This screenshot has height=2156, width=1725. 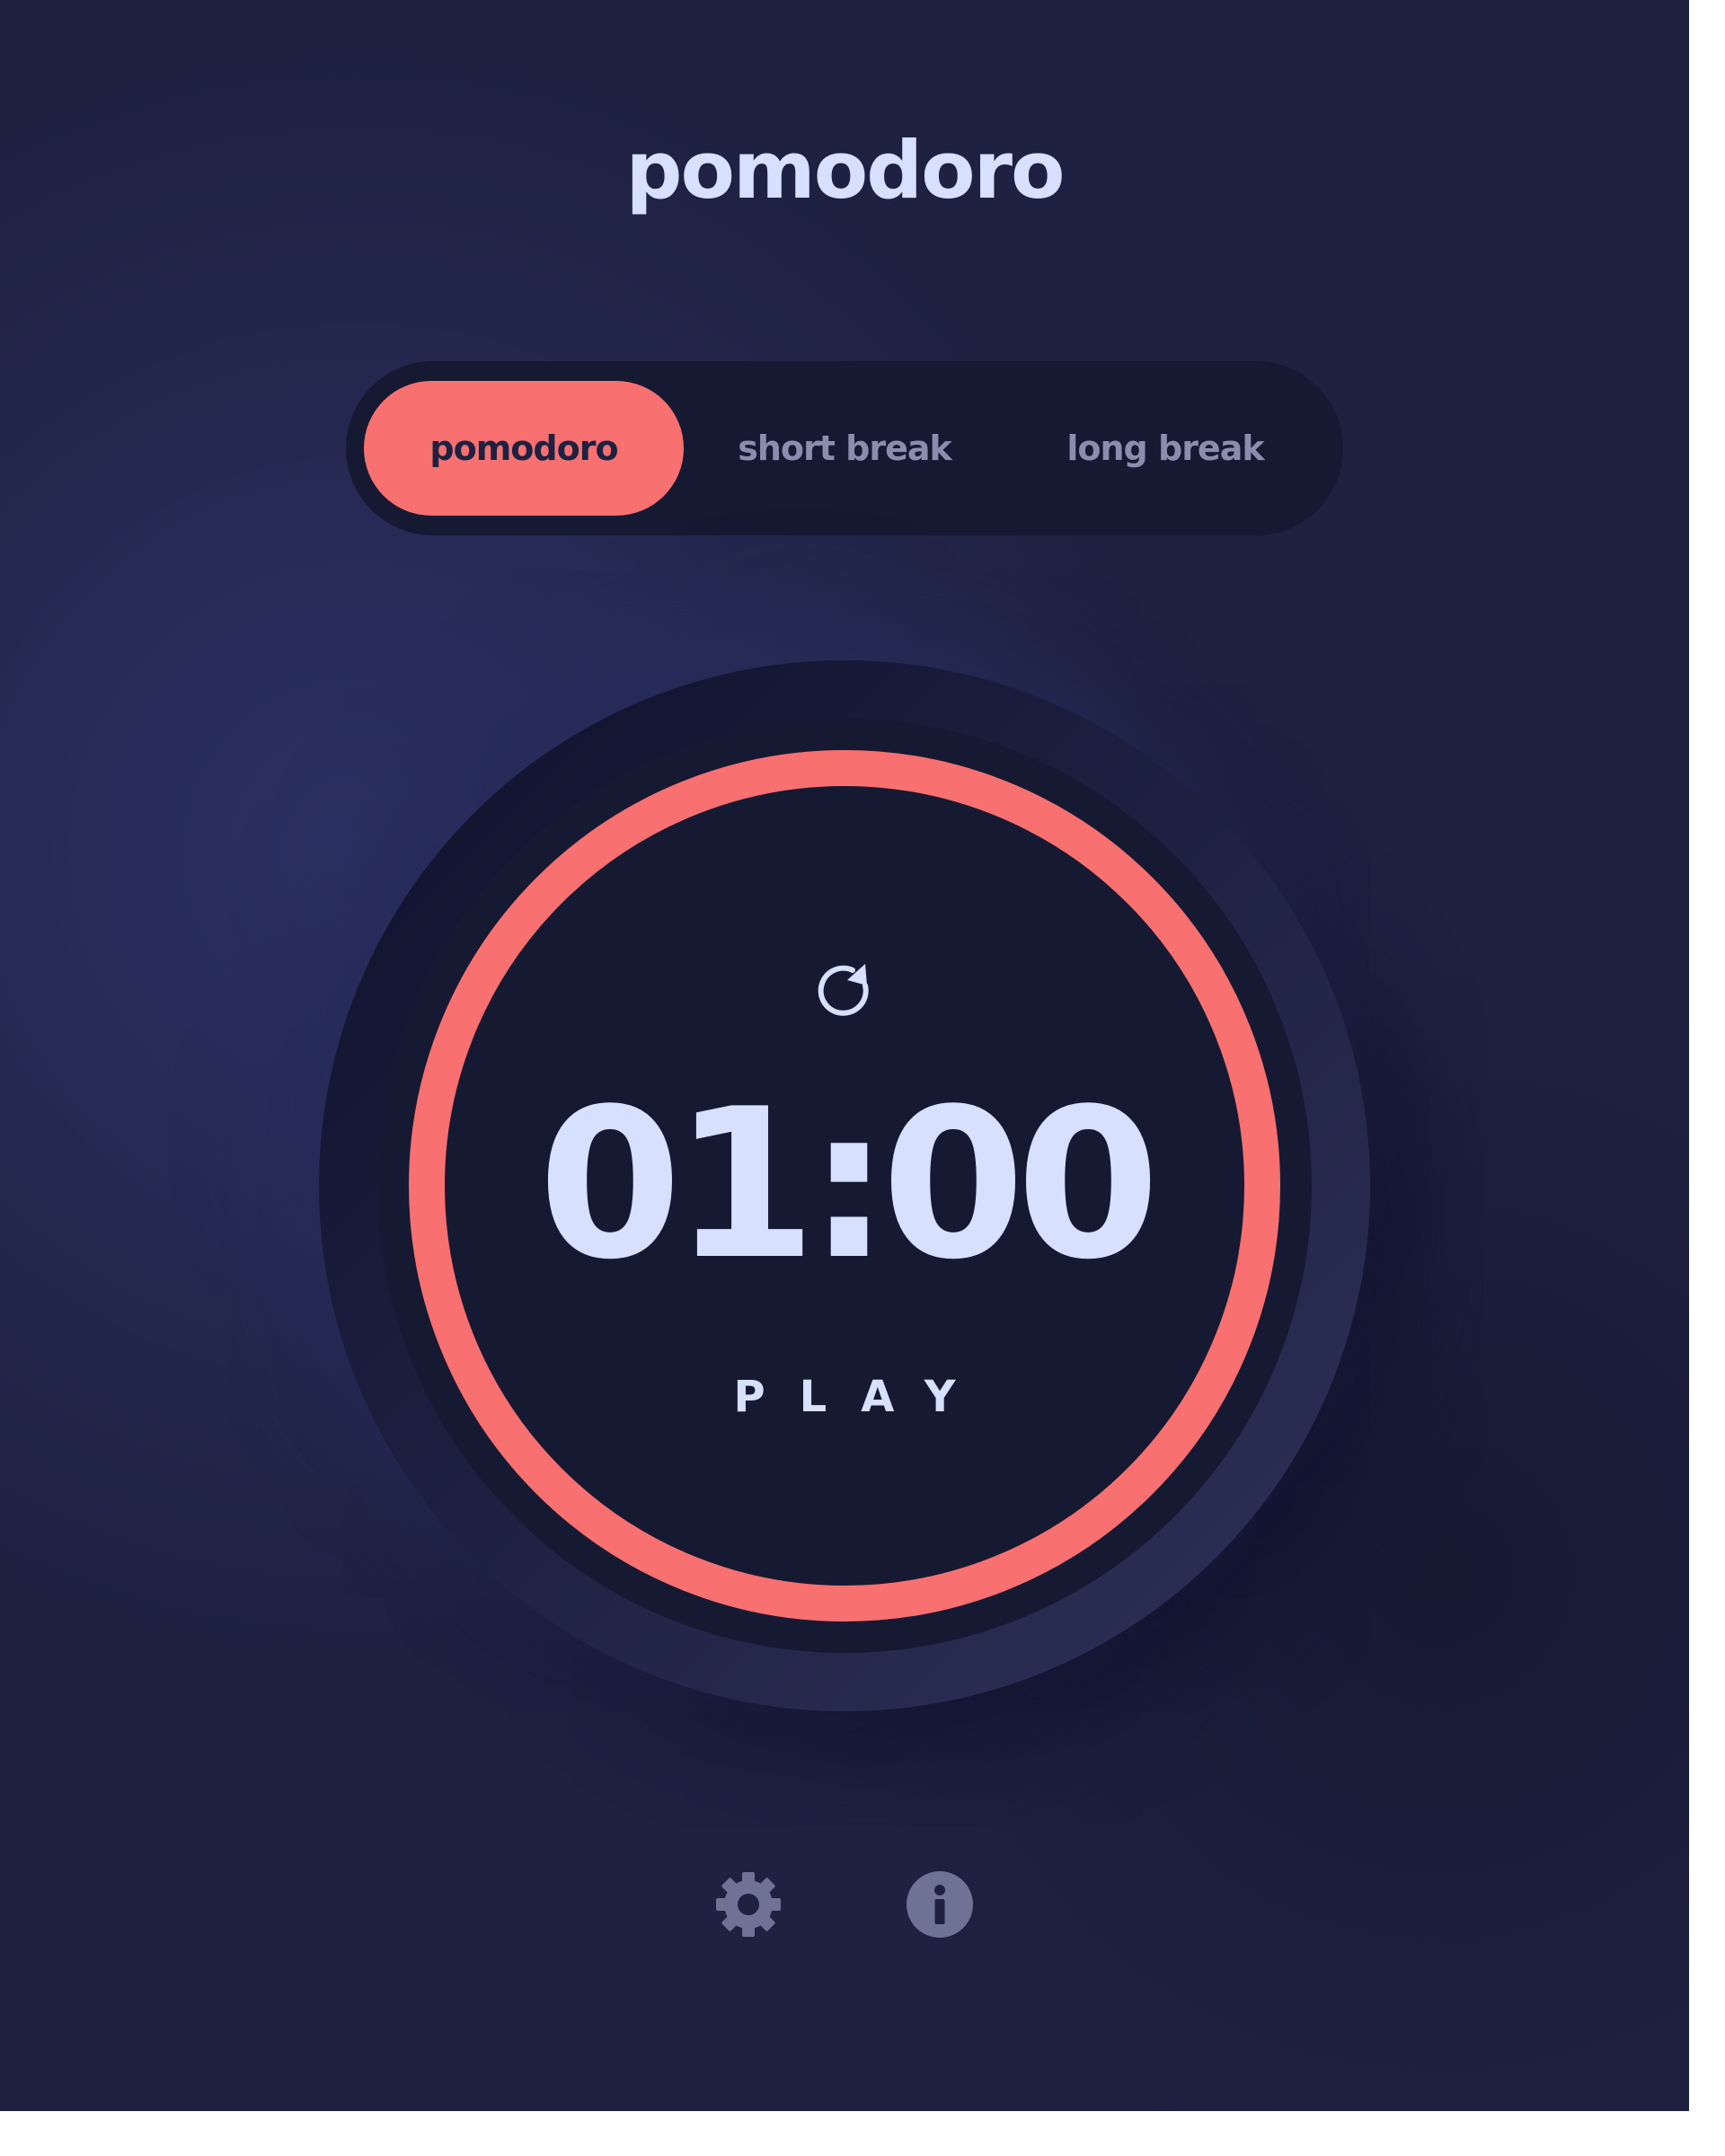 I want to click on app-title: pomodoro, so click(x=845, y=170).